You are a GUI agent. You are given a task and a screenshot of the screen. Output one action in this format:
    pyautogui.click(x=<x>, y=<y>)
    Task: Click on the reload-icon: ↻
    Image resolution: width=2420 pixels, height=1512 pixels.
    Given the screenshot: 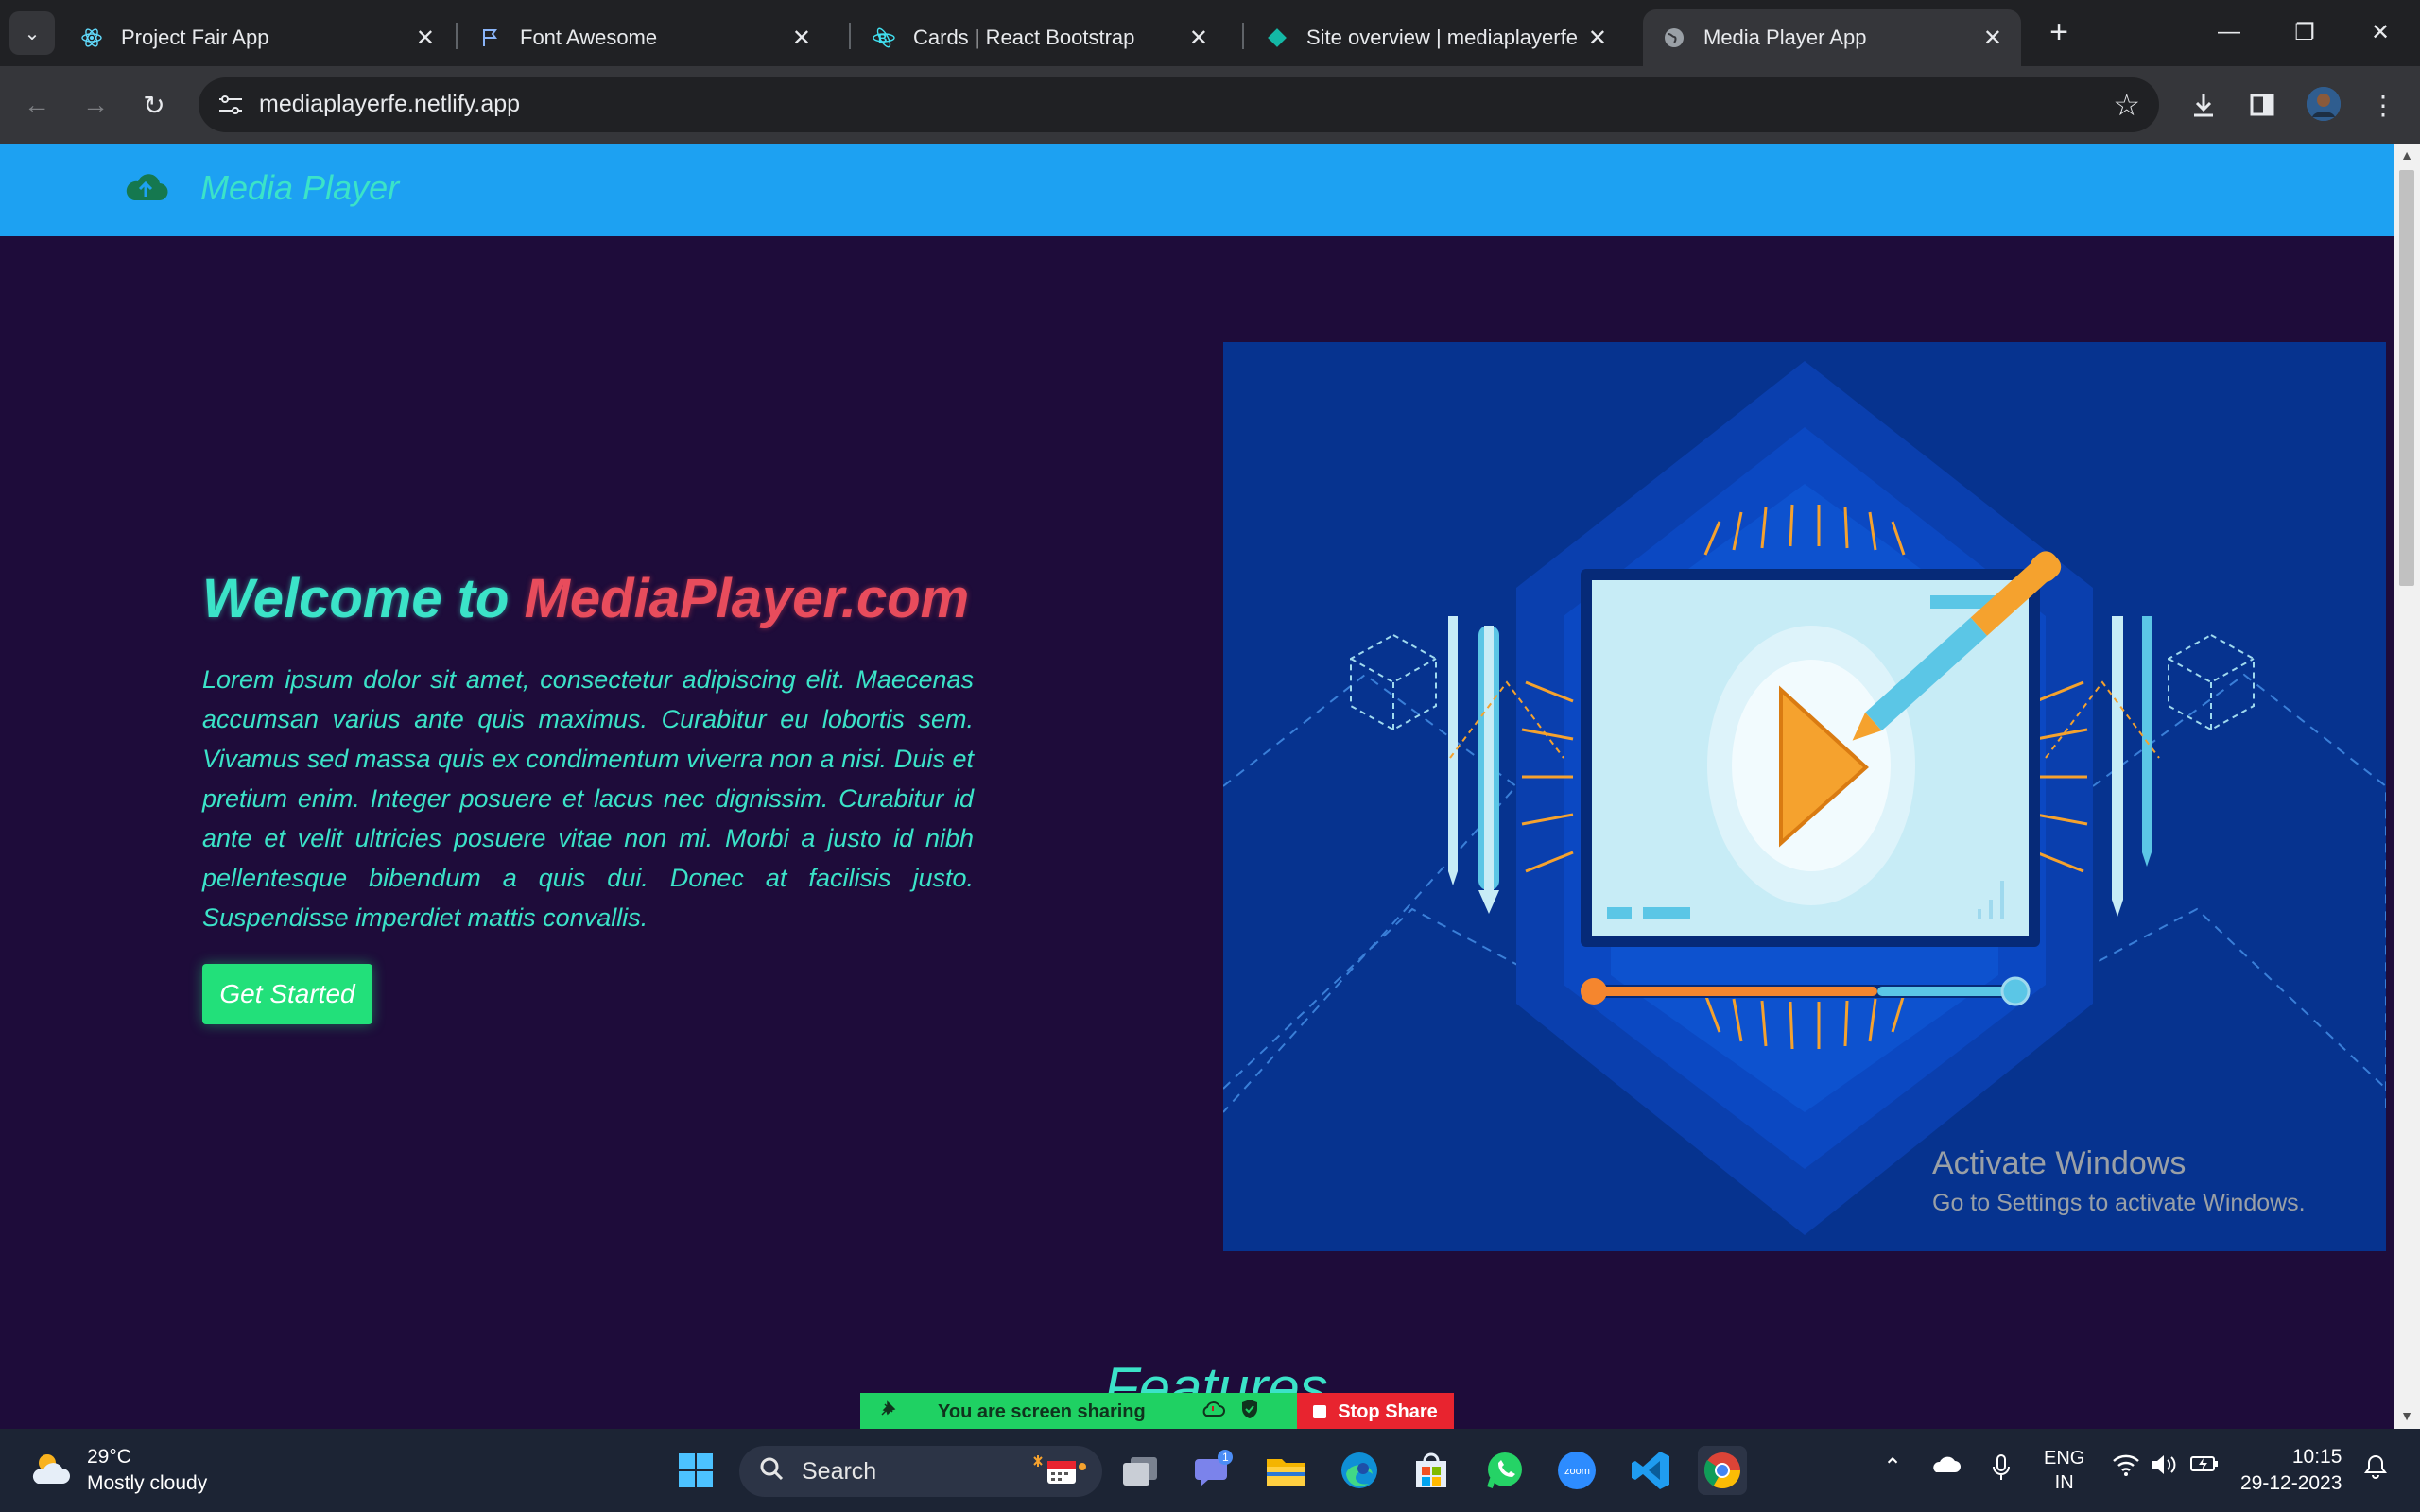 What is the action you would take?
    pyautogui.click(x=154, y=105)
    